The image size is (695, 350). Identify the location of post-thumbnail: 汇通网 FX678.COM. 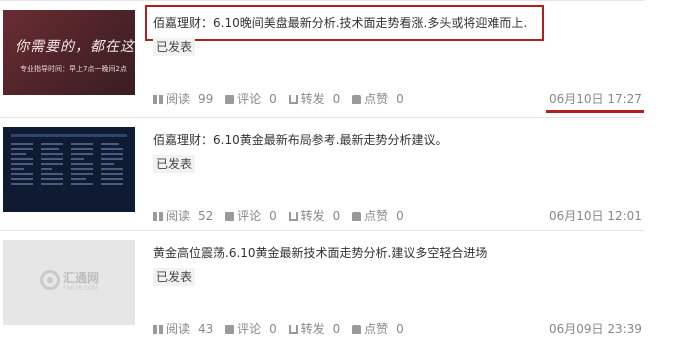
(69, 282).